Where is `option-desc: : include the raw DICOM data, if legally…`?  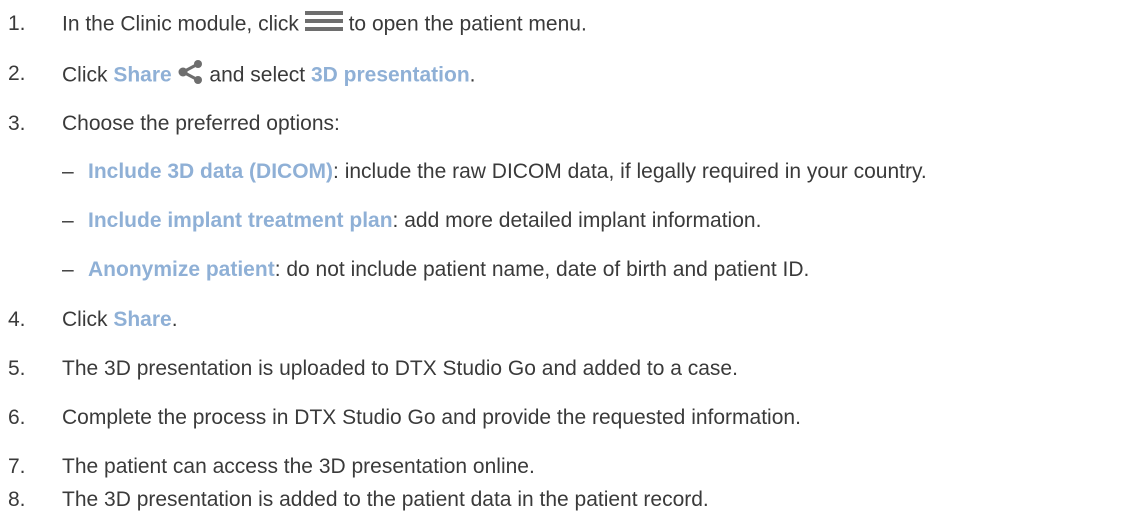
option-desc: : include the raw DICOM data, if legally… is located at coordinates (630, 171).